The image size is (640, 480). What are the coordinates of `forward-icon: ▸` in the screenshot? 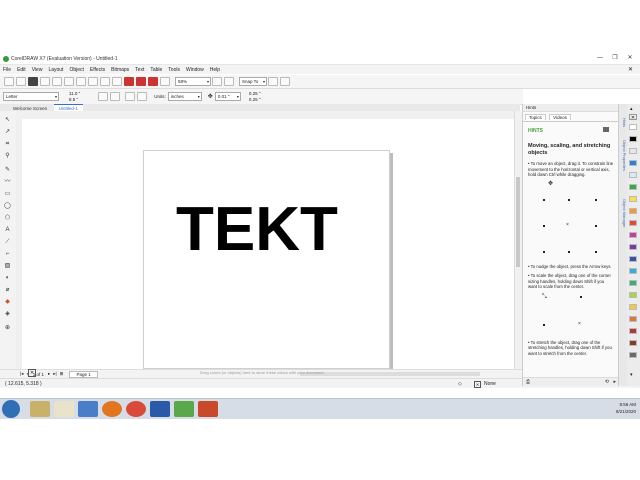 It's located at (614, 382).